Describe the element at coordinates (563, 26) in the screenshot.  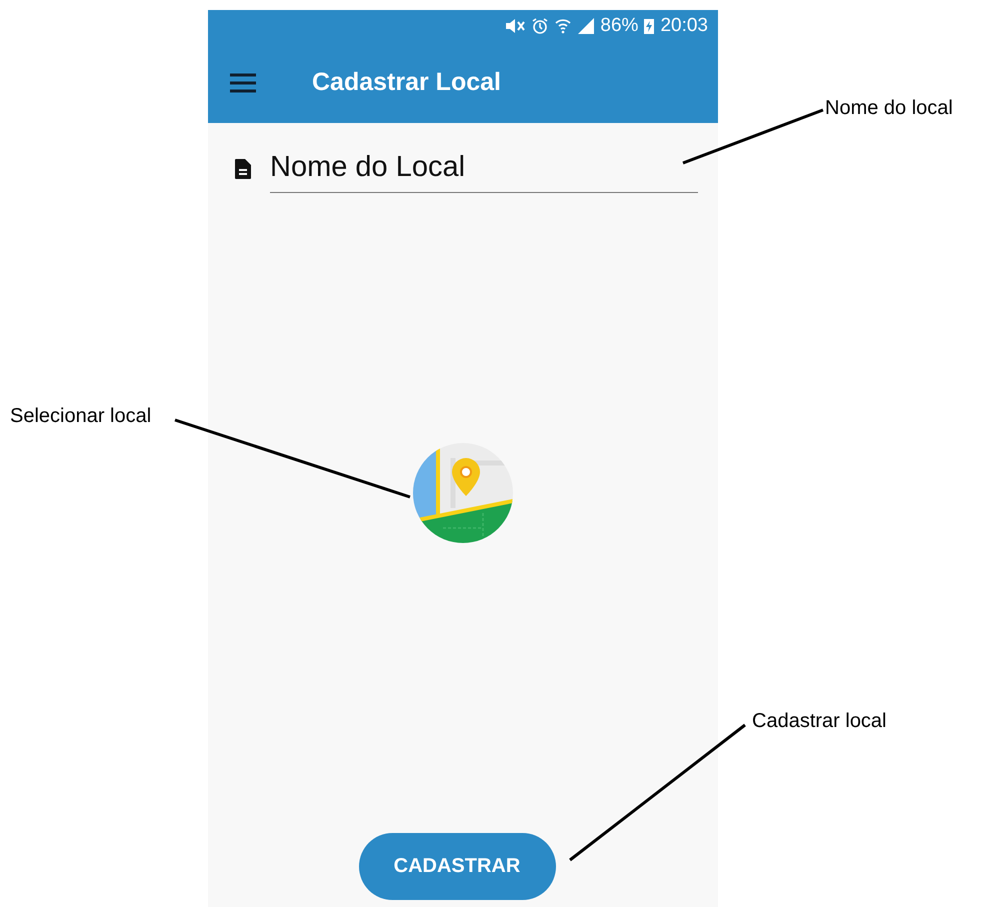
I see `wifi-icon` at that location.